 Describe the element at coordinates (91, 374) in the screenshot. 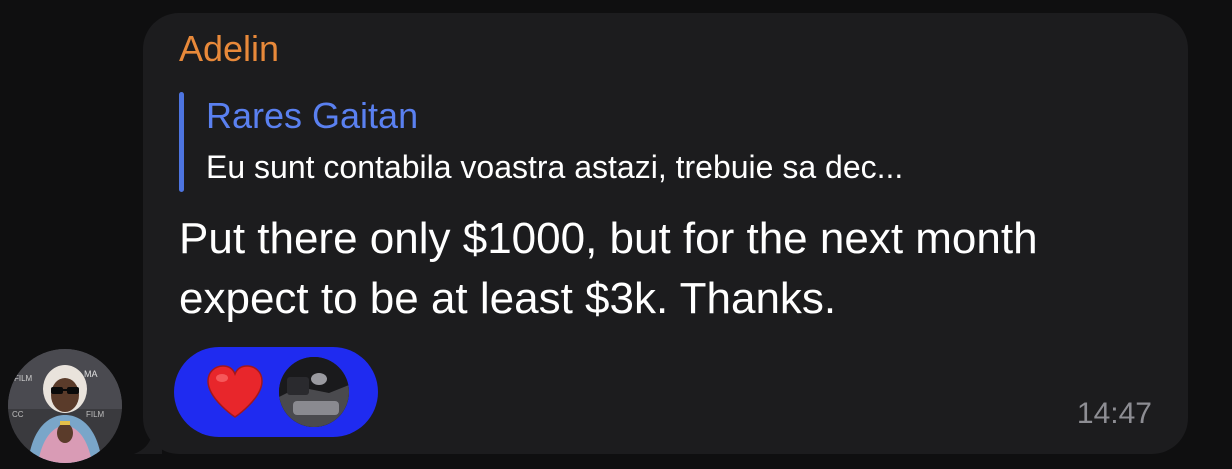

I see `svg-text: MA` at that location.